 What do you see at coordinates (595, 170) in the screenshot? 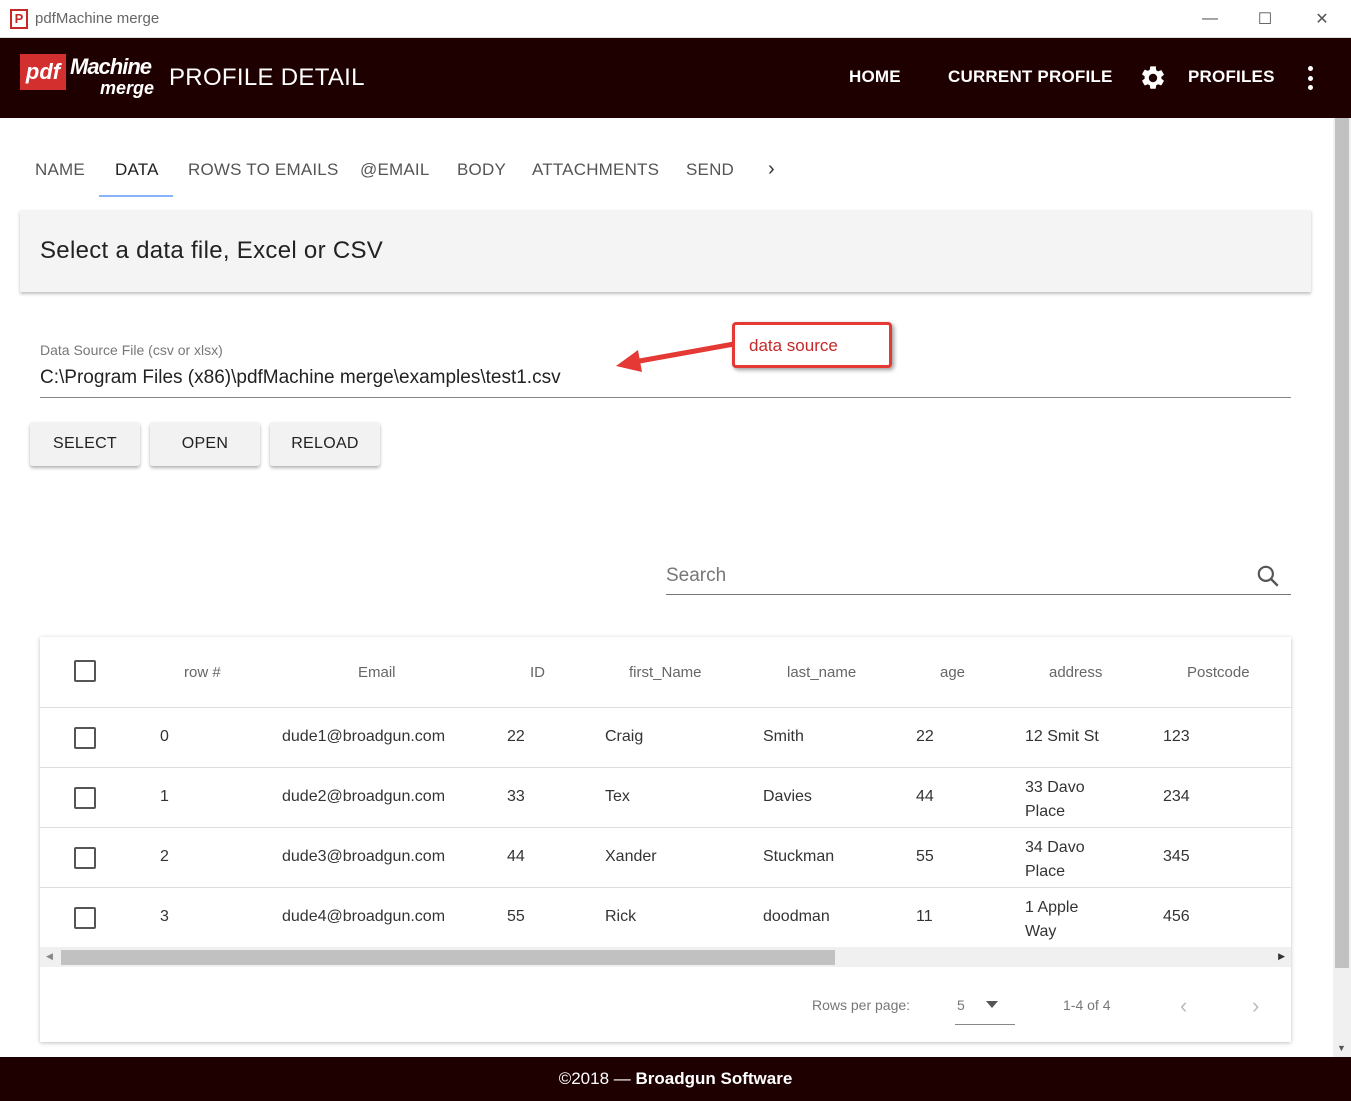
I see `tab-attachments: ATTACHMENTS` at bounding box center [595, 170].